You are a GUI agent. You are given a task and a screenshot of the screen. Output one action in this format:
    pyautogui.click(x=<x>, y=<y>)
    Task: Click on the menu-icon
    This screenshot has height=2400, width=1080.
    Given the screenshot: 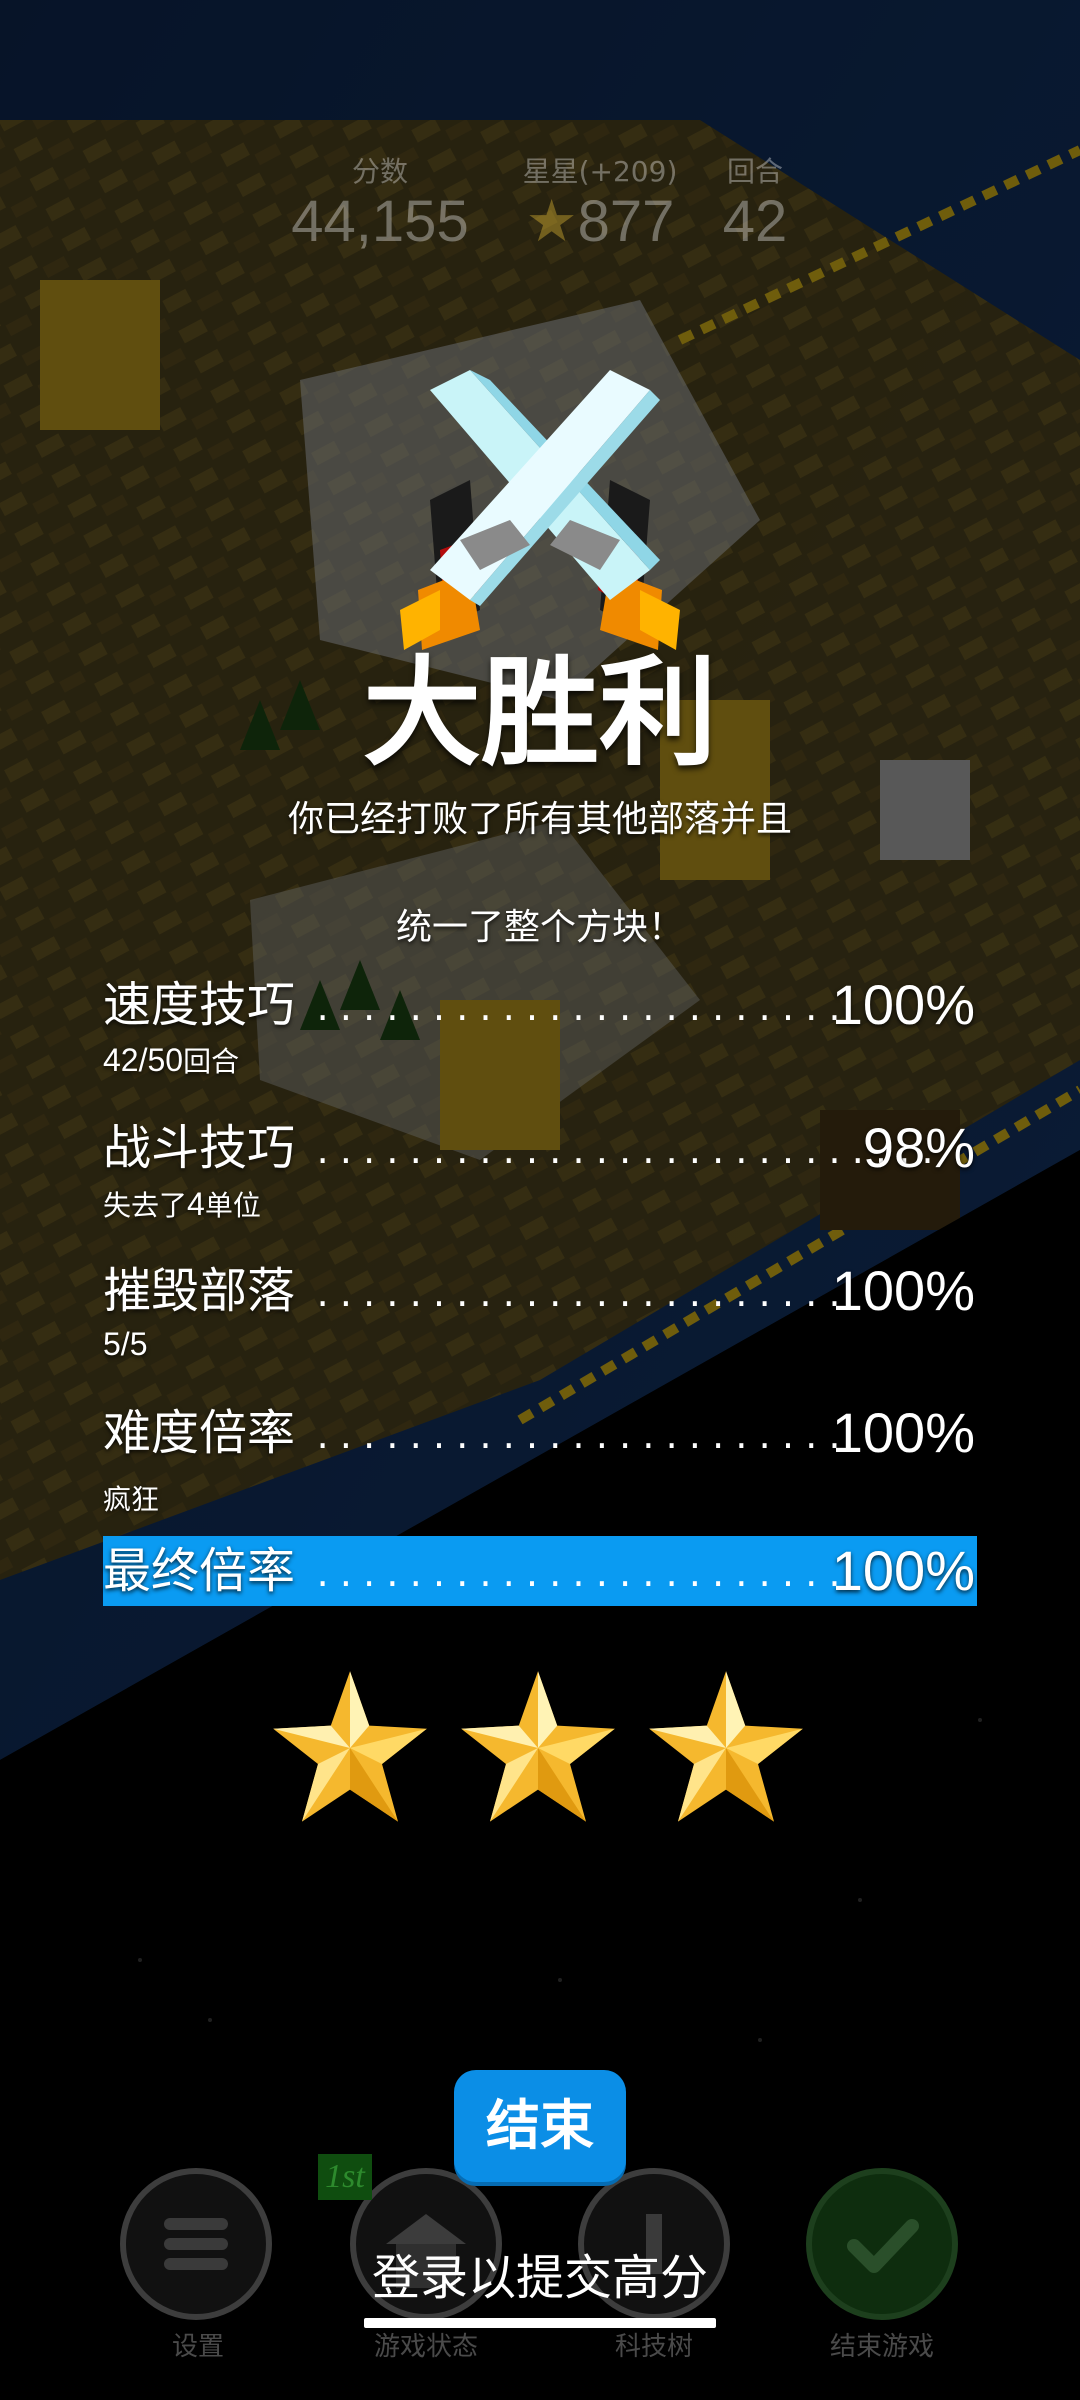 What is the action you would take?
    pyautogui.click(x=196, y=2244)
    